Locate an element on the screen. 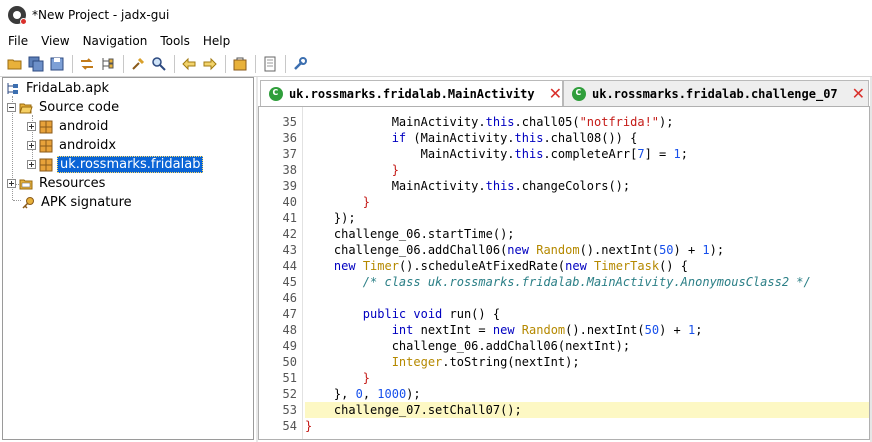  code-token: .chall05( is located at coordinates (547, 122).